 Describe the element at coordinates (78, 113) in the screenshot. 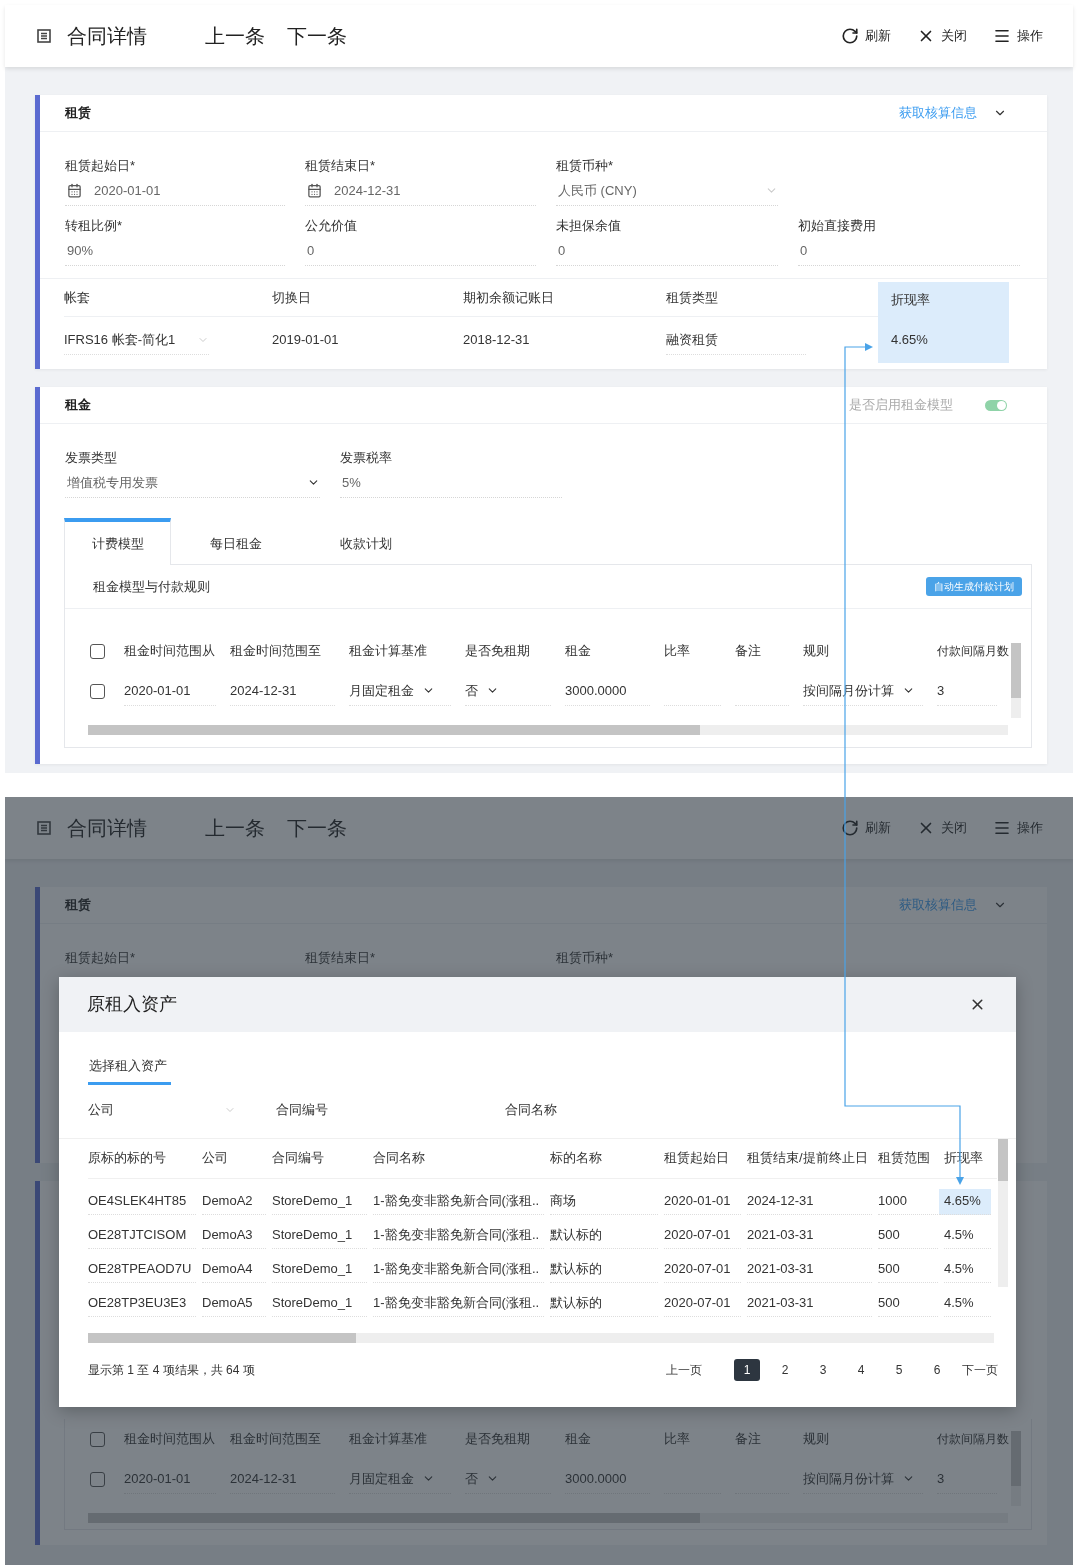

I see `section-title: 租赁` at that location.